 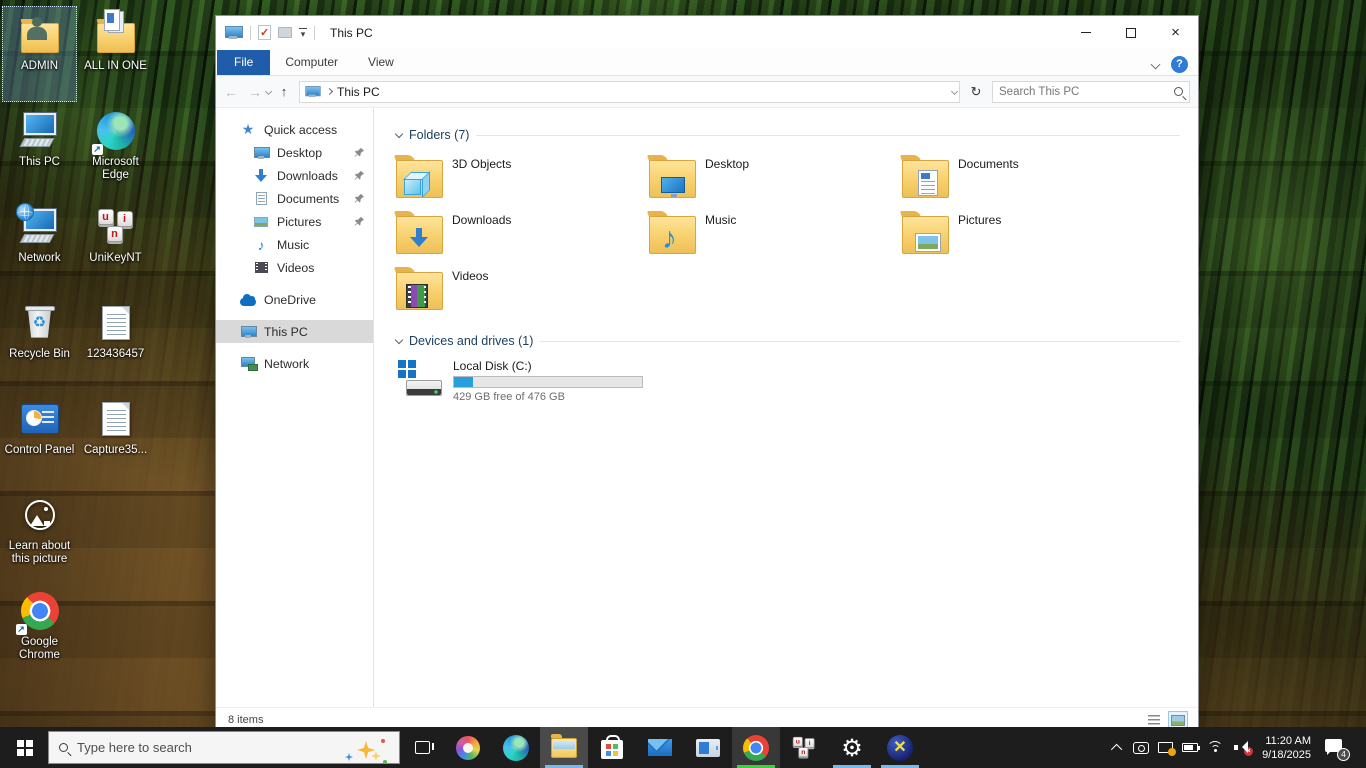 I want to click on desktop-icon-control-panel: Control Panel, so click(x=39, y=438).